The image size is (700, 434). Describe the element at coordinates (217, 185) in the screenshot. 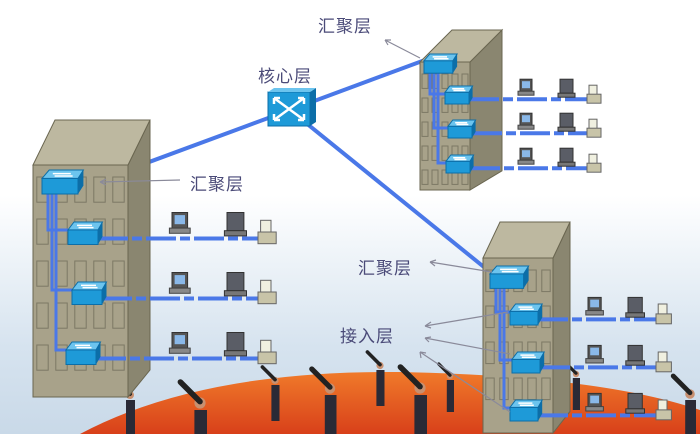

I see `distribution-layer-label-left: 汇聚层` at that location.